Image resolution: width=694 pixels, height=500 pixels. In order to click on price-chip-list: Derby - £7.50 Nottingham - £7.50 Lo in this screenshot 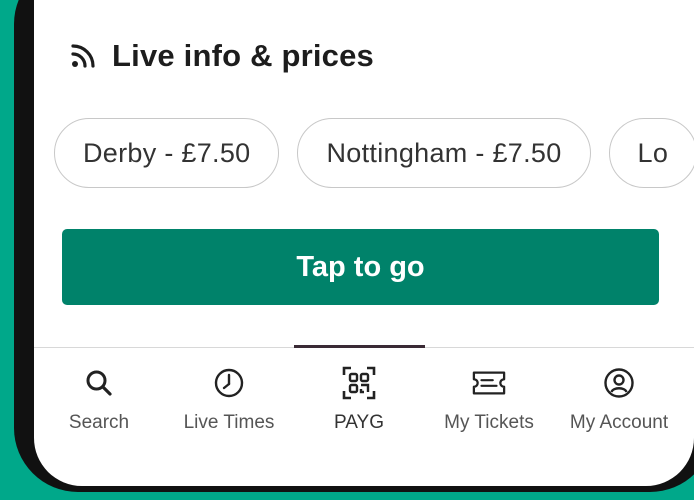, I will do `click(374, 153)`.